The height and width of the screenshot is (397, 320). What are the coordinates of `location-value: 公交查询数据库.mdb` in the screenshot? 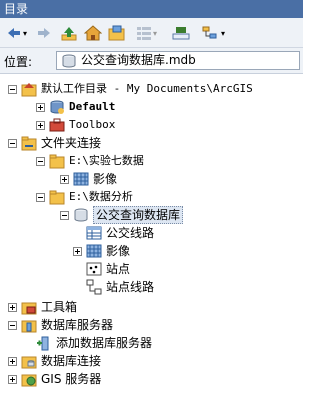 It's located at (138, 60).